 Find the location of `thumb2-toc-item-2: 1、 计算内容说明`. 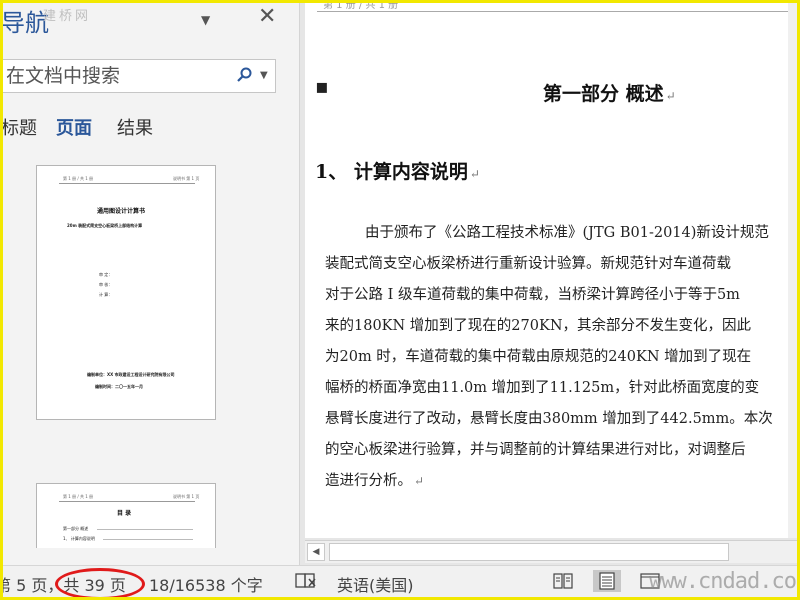

thumb2-toc-item-2: 1、 计算内容说明 is located at coordinates (79, 538).